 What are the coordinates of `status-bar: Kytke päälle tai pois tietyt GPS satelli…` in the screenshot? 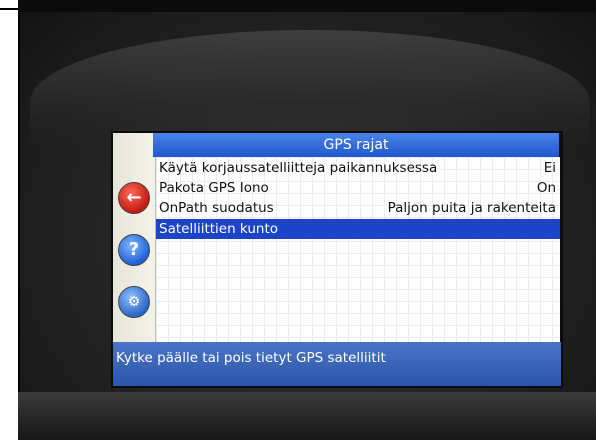 It's located at (337, 364).